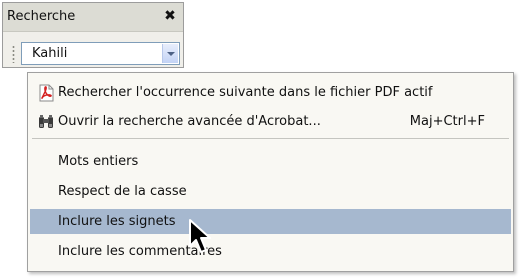 The image size is (520, 279). What do you see at coordinates (447, 121) in the screenshot?
I see `menu-item-shortcut: Maj+Ctrl+F` at bounding box center [447, 121].